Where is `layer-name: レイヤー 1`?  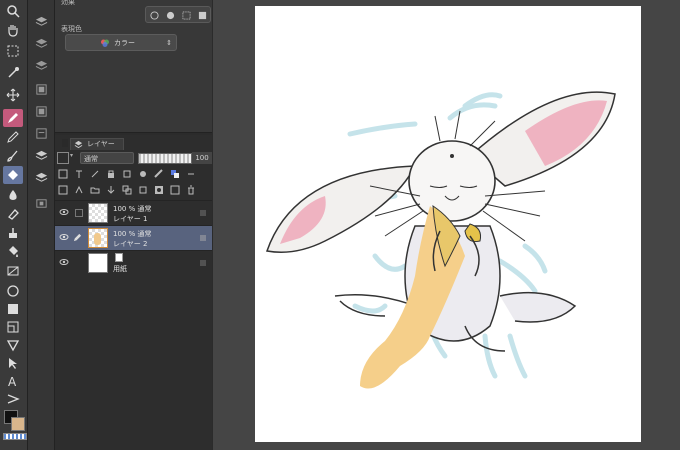
layer-name: レイヤー 1 is located at coordinates (130, 219).